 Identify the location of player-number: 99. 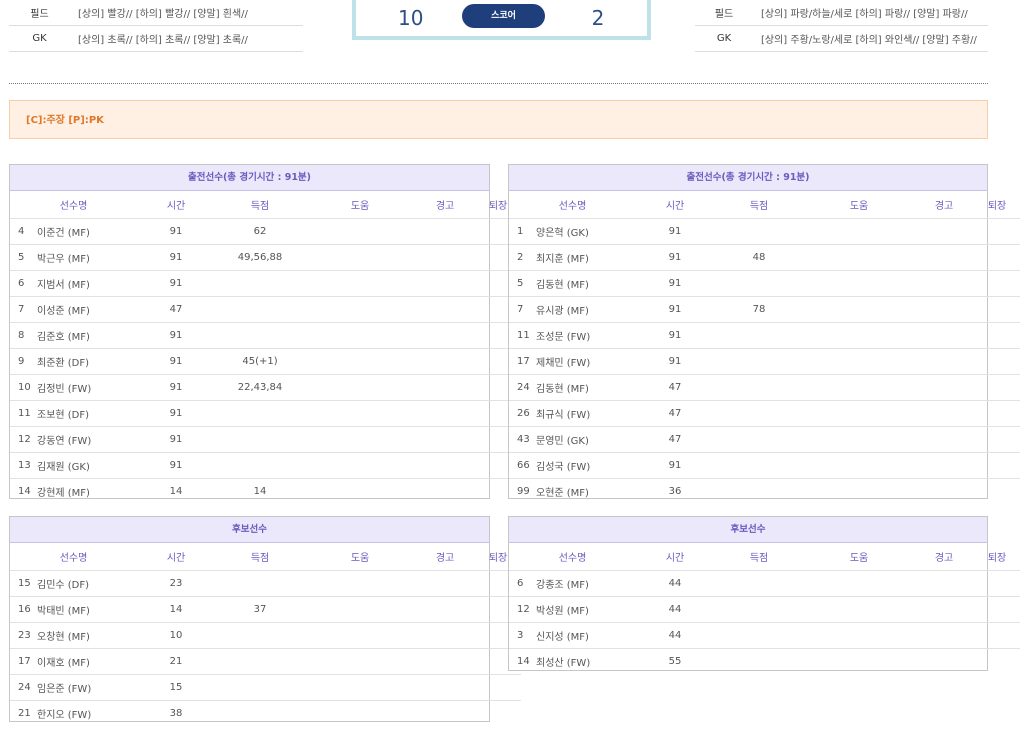
(523, 491).